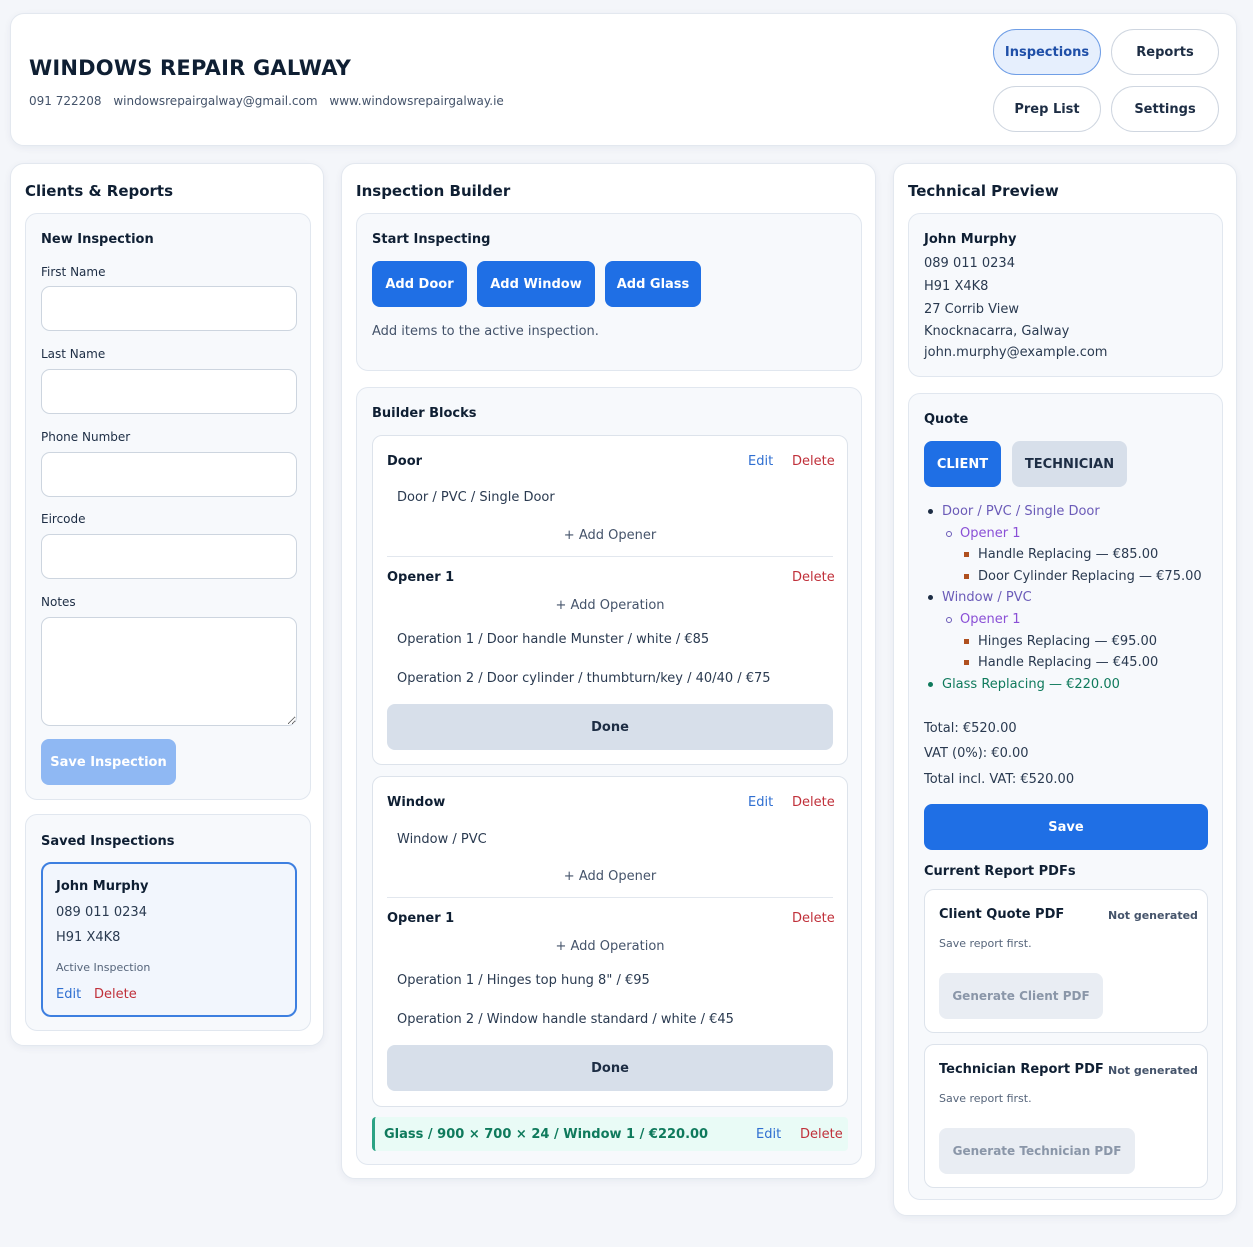  Describe the element at coordinates (1153, 1070) in the screenshot. I see `technician-pdf-status-badge: Not generated` at that location.